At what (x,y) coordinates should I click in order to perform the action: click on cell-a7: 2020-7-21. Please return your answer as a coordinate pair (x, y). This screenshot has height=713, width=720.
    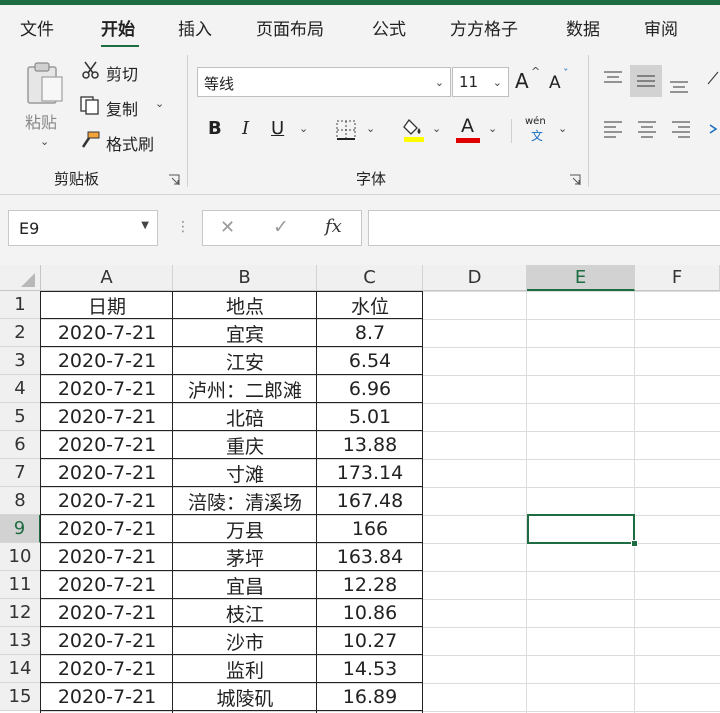
    Looking at the image, I should click on (107, 473).